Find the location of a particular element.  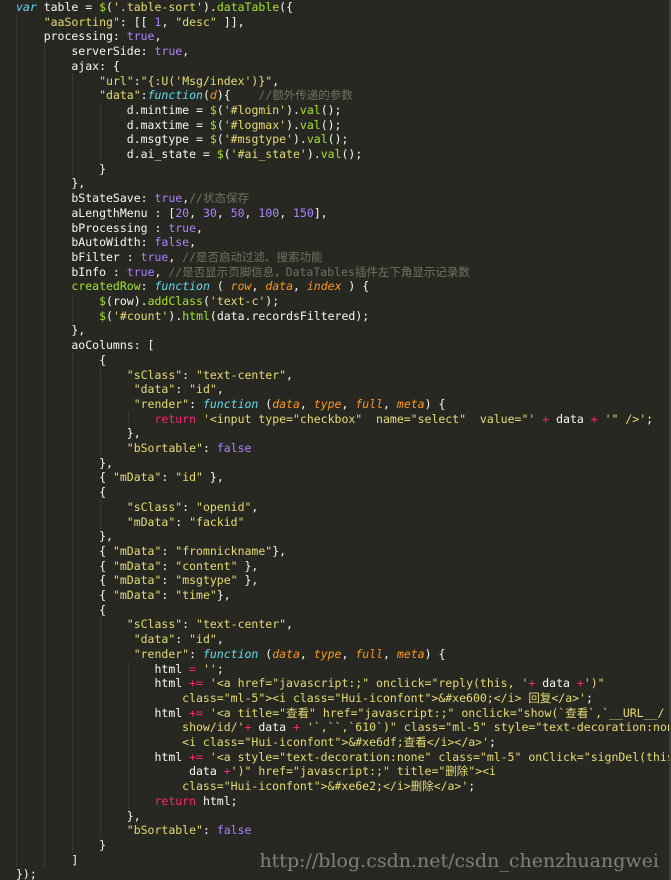

code-token: ({ is located at coordinates (286, 7).